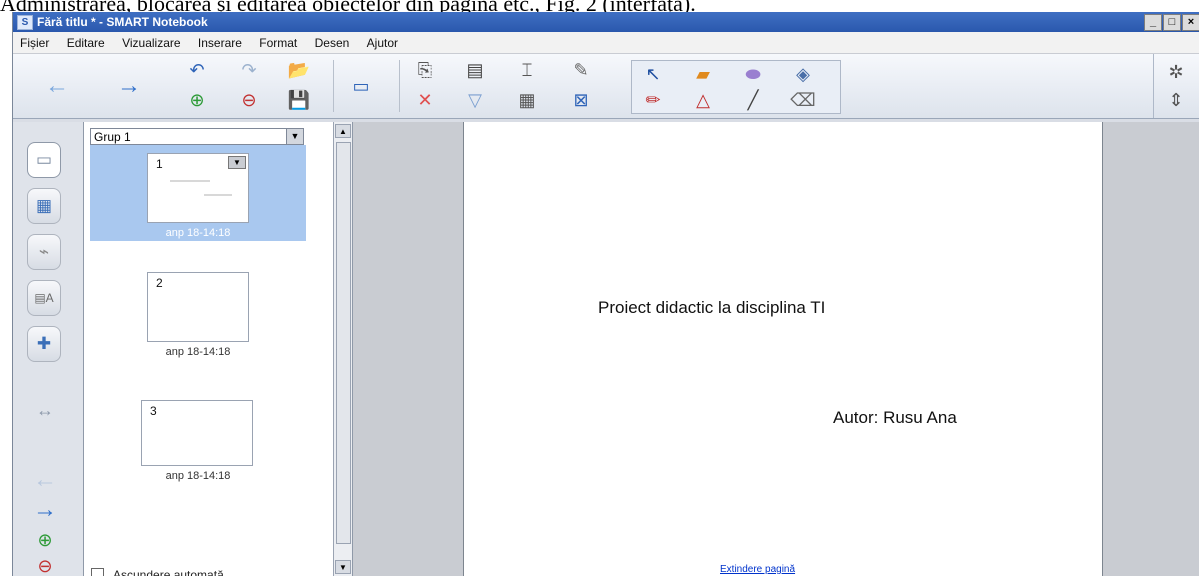  Describe the element at coordinates (606, 22) in the screenshot. I see `title-bar: S Fără titlu * - SMART Notebook _ □ ×` at that location.